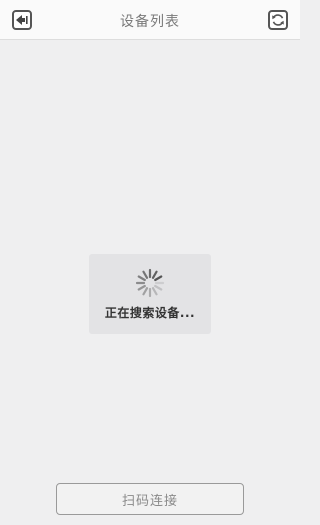 The image size is (320, 525). I want to click on page-title: 设备列表, so click(150, 22).